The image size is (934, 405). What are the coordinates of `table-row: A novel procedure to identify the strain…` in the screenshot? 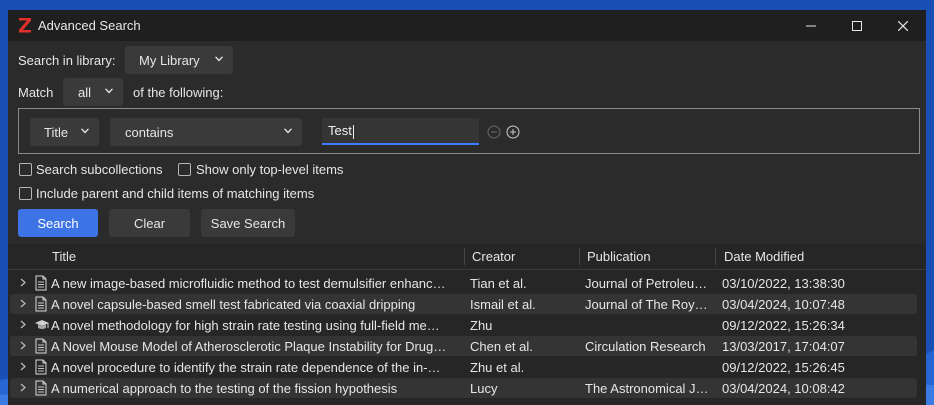 It's located at (463, 367).